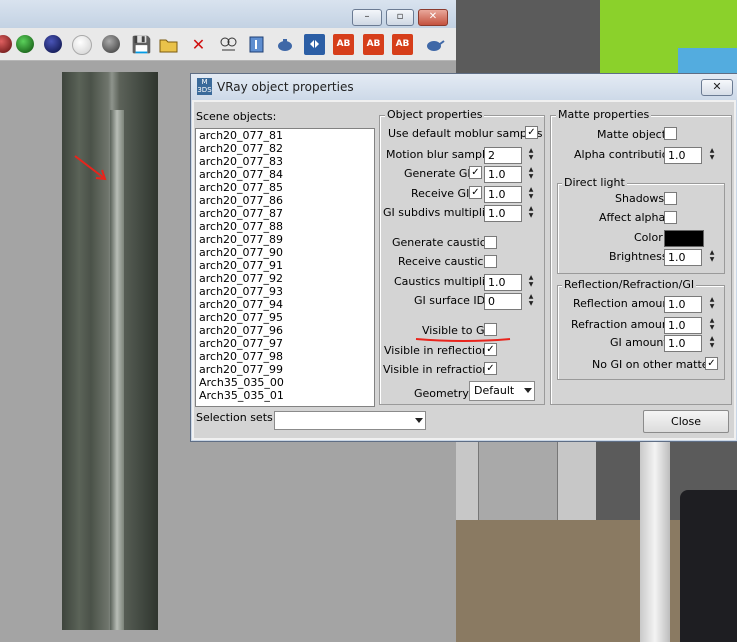 The image size is (737, 642). I want to click on caustics-multiplier-label: Caustics multiplier, so click(445, 281).